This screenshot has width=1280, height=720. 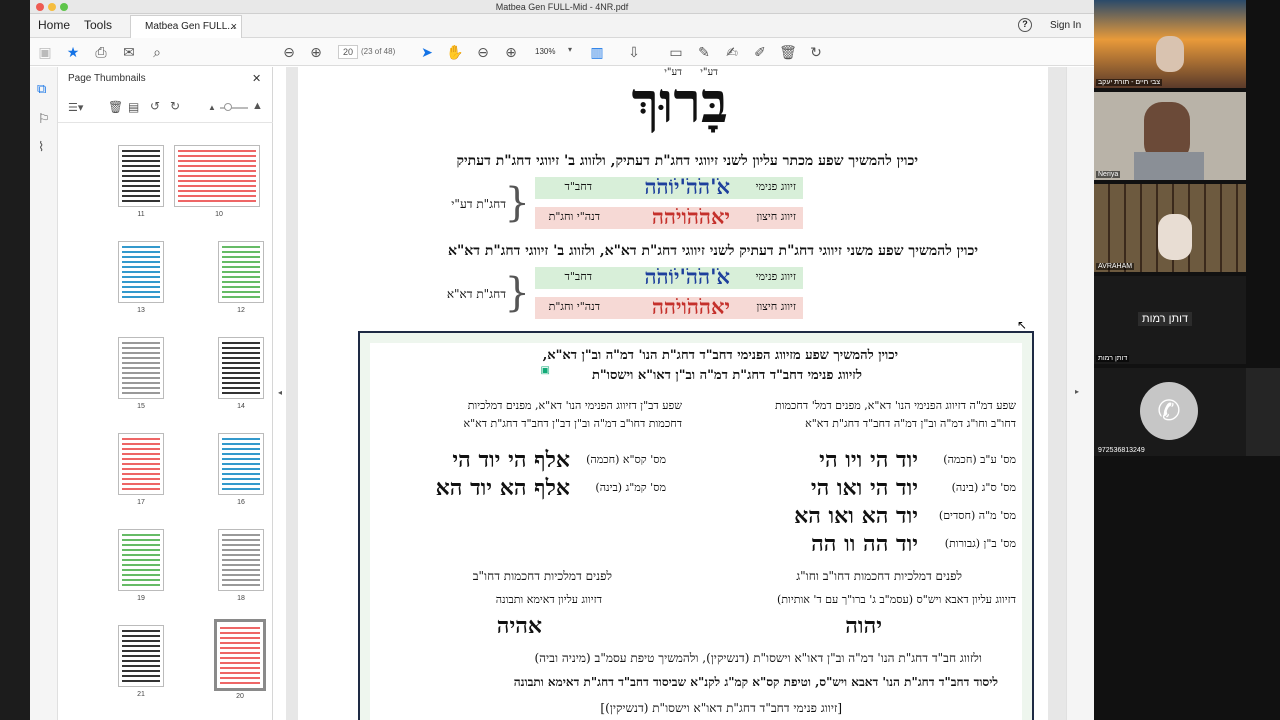 What do you see at coordinates (597, 52) in the screenshot?
I see `page-display-icon: ▥` at bounding box center [597, 52].